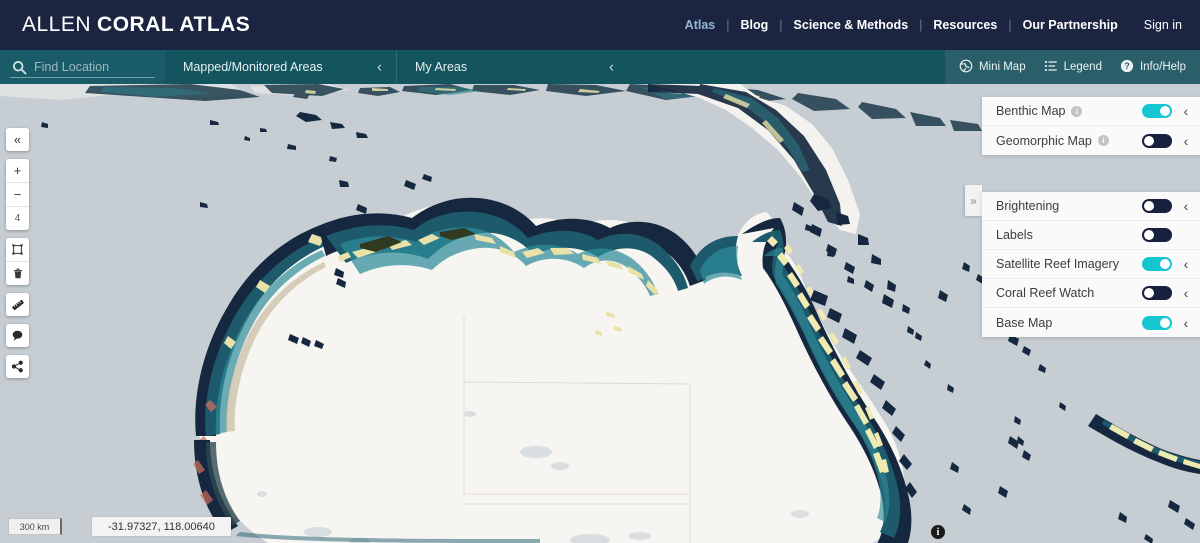 This screenshot has width=1200, height=543. I want to click on collapse-sidebar-button: «, so click(17, 139).